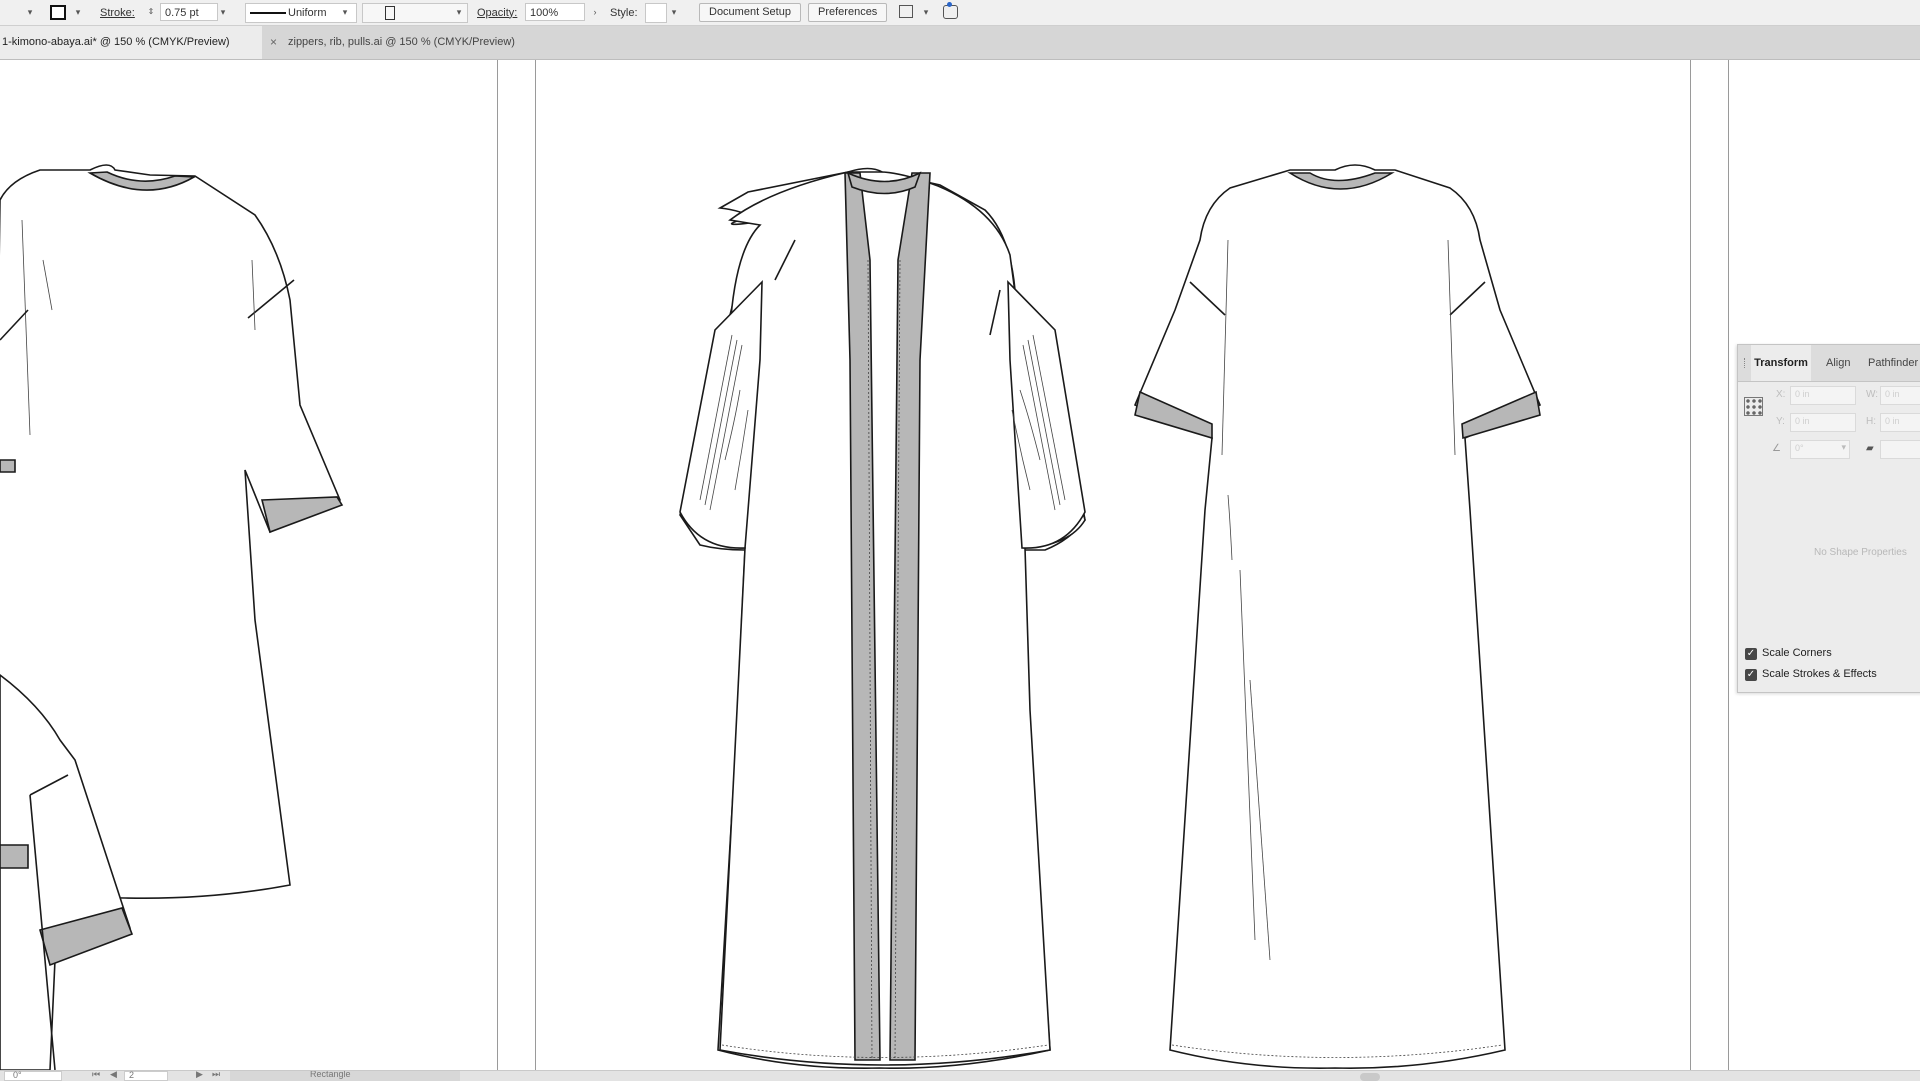  I want to click on reference-point-icon, so click(1753, 406).